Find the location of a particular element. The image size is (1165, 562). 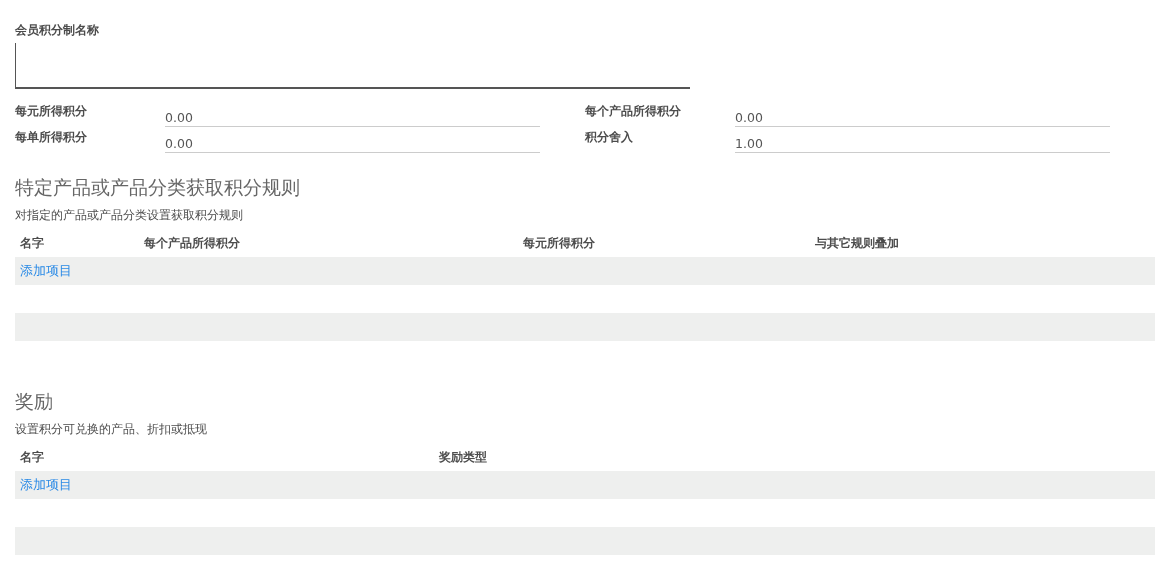

section-description: 对指定的产品或产品分类设置获取积分规则 is located at coordinates (129, 215).